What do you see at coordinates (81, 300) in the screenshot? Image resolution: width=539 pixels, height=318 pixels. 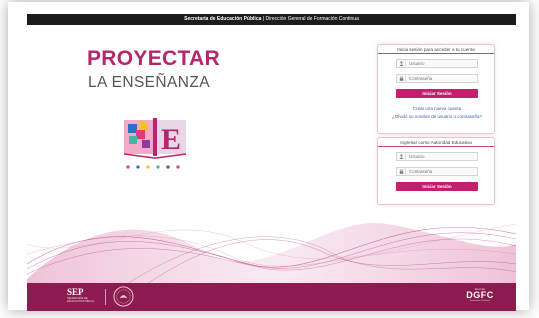 I see `sep-sublabel: SECRETARÍA DE EDUCACIÓN PÚBLICA` at bounding box center [81, 300].